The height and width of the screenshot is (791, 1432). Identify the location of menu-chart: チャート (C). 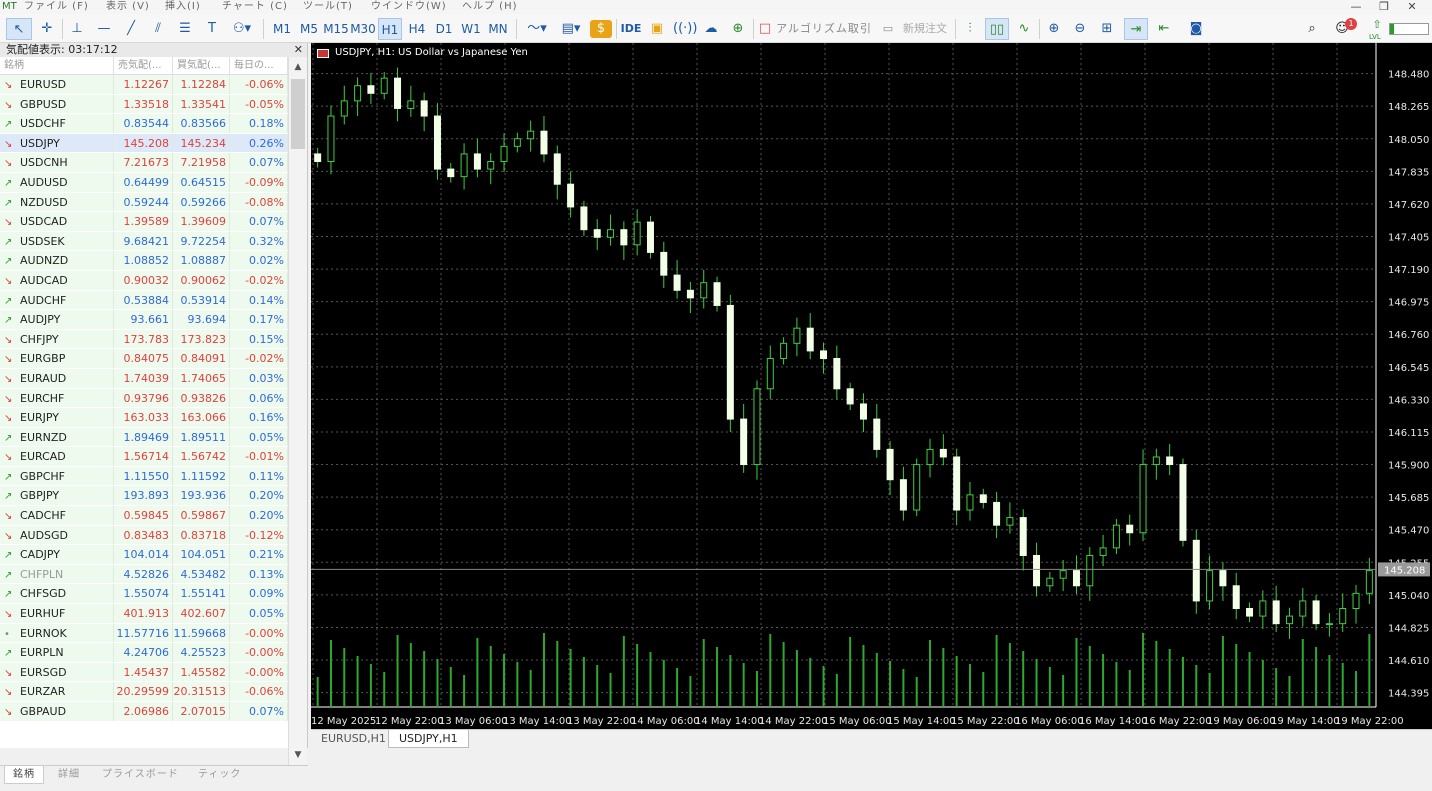
(255, 7).